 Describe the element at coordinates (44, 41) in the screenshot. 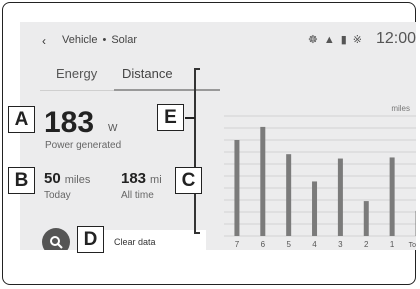

I see `chevron-left-icon: ‹` at that location.